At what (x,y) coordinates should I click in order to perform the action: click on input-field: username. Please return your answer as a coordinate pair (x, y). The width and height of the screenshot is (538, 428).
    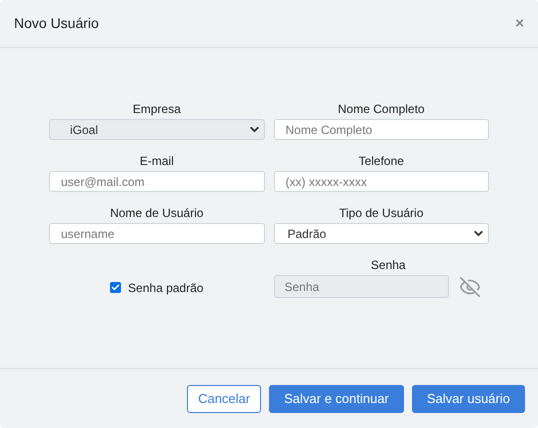
    Looking at the image, I should click on (156, 233).